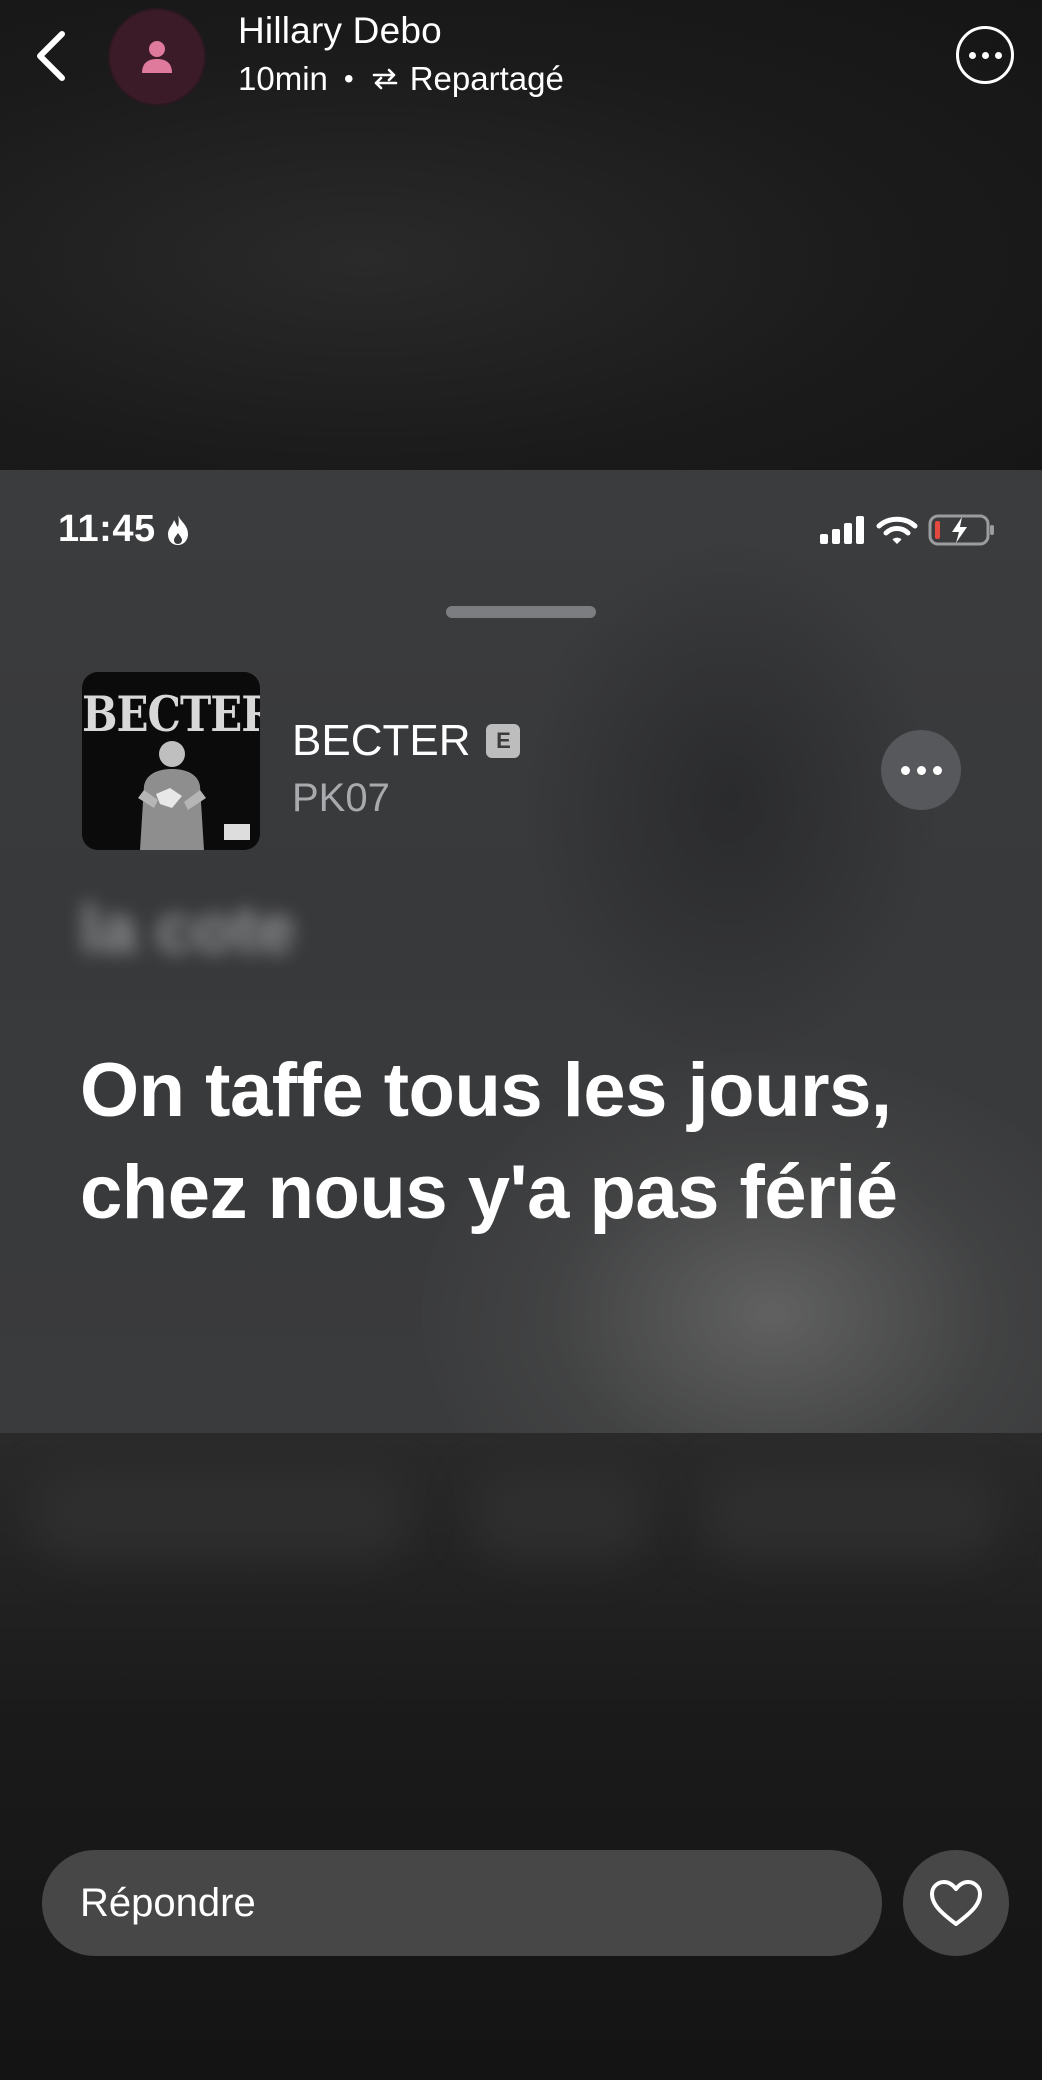 This screenshot has width=1042, height=2080. I want to click on back-button, so click(50, 56).